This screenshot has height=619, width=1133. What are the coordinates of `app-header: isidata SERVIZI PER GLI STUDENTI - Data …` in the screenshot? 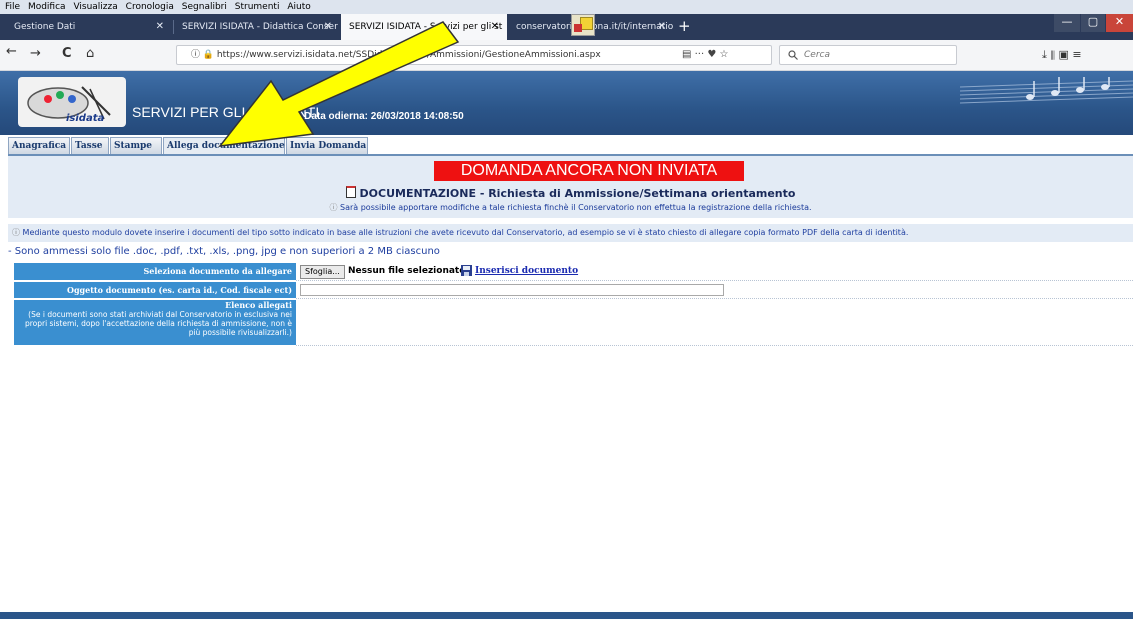 It's located at (566, 103).